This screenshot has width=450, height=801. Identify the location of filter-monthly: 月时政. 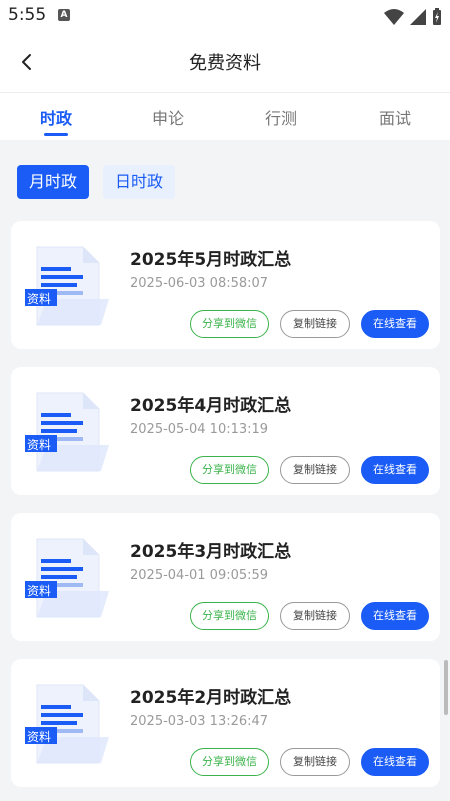
(53, 182).